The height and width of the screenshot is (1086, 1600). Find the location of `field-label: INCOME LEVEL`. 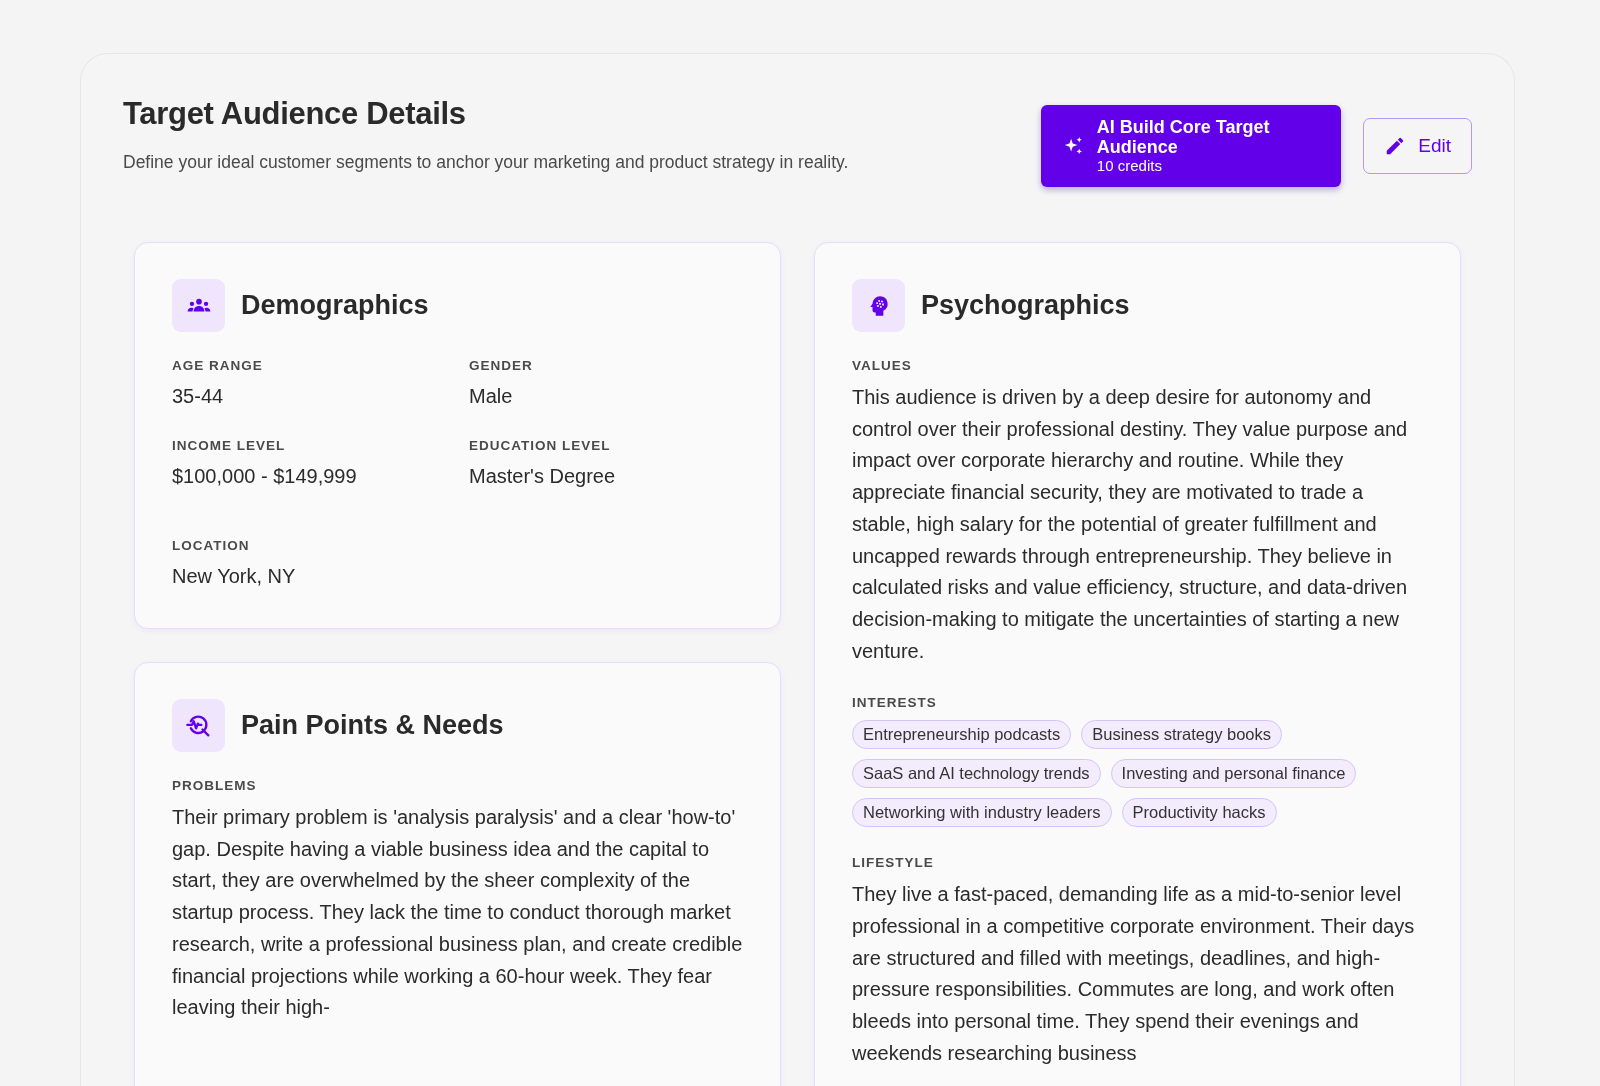

field-label: INCOME LEVEL is located at coordinates (229, 445).